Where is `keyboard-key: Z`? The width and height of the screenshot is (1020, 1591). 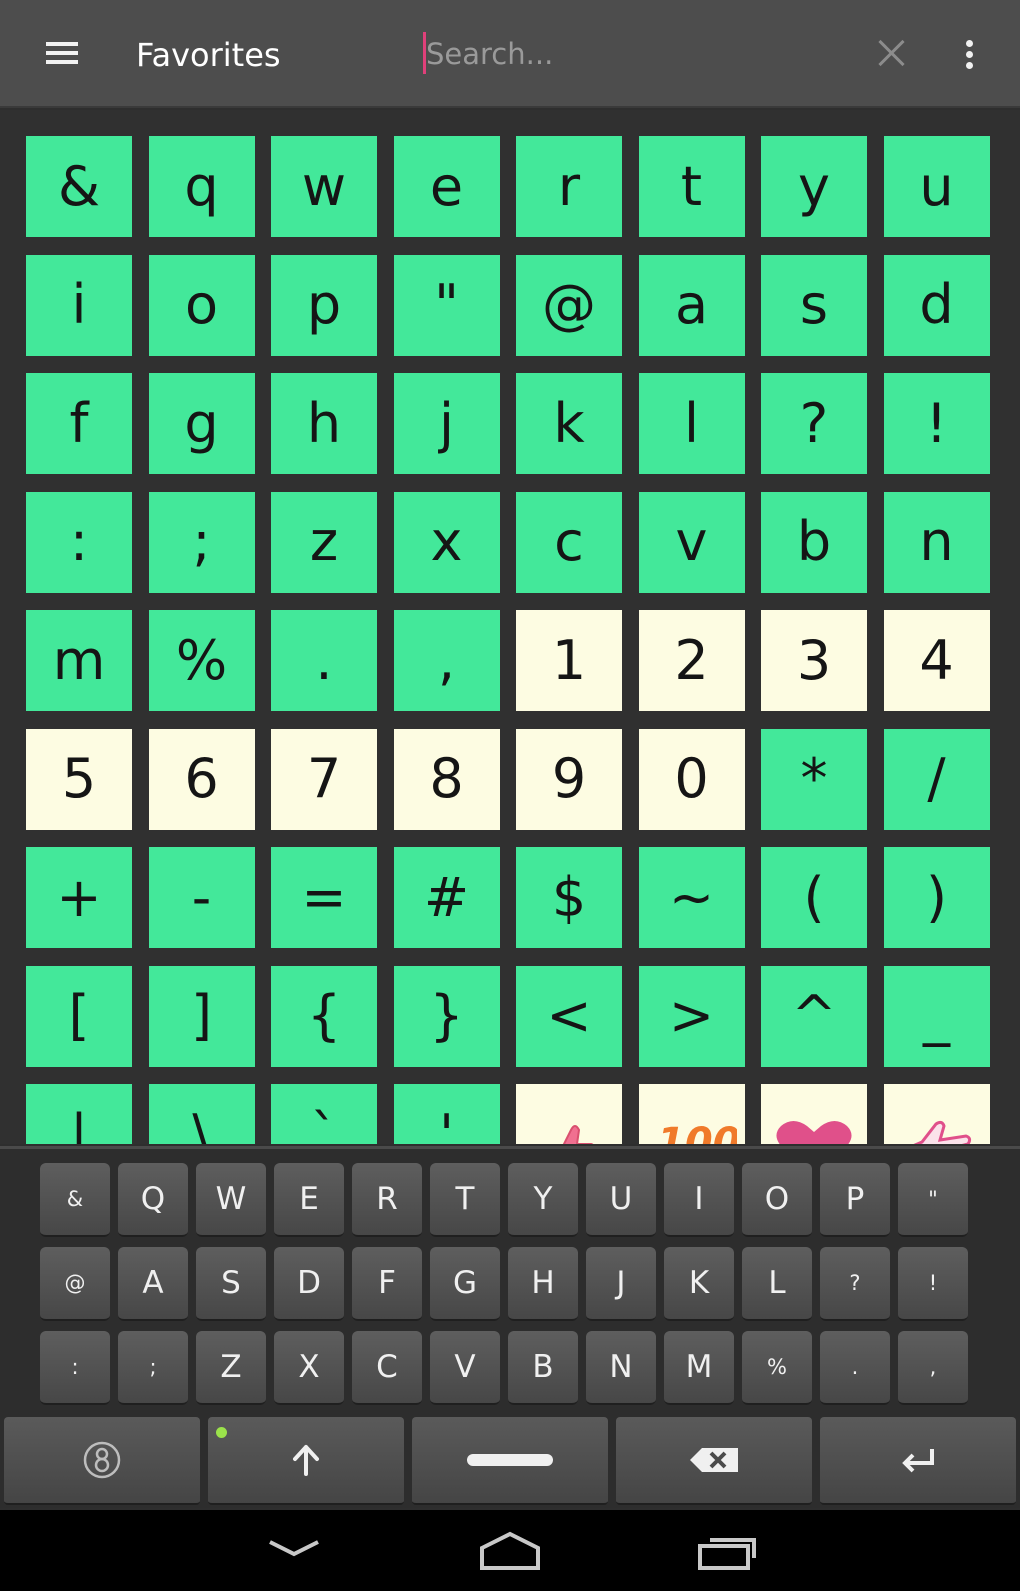
keyboard-key: Z is located at coordinates (231, 1368).